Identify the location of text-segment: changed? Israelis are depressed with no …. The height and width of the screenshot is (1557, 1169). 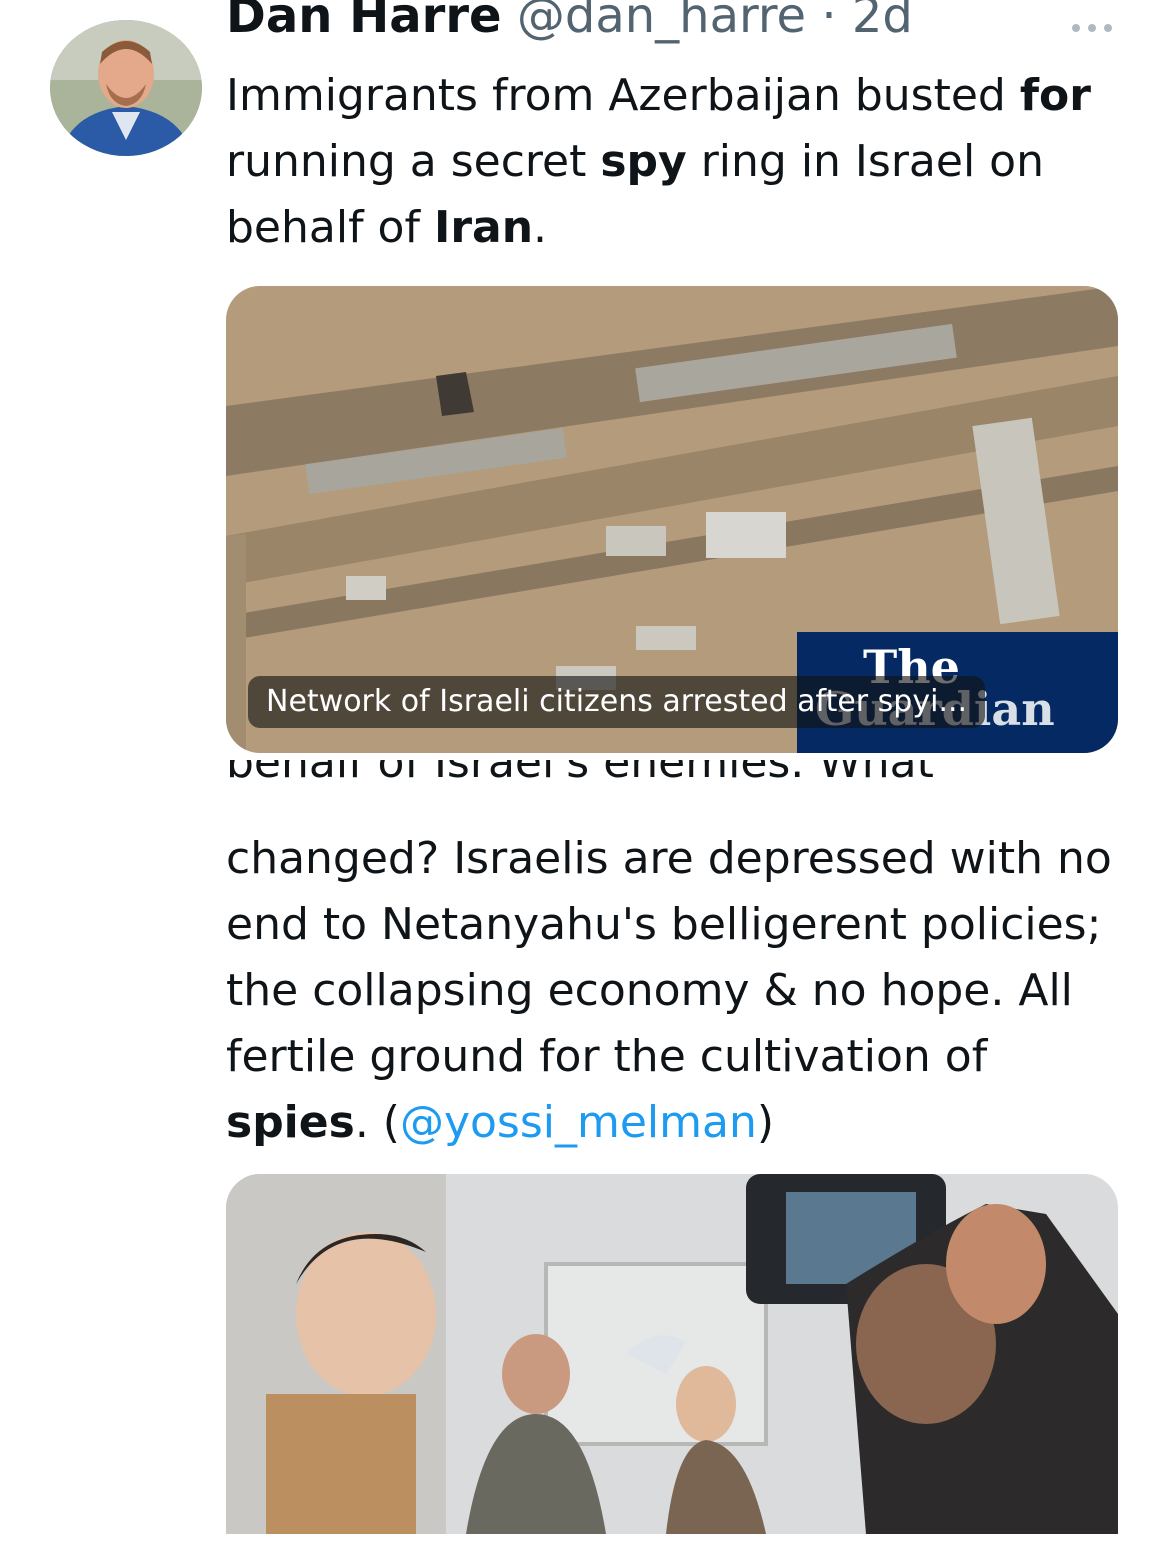
(669, 957).